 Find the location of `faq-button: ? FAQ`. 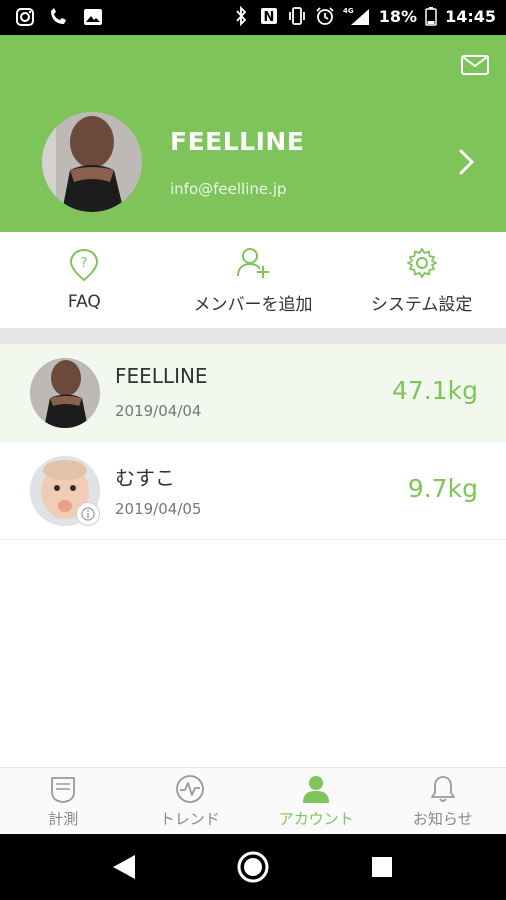

faq-button: ? FAQ is located at coordinates (84, 280).